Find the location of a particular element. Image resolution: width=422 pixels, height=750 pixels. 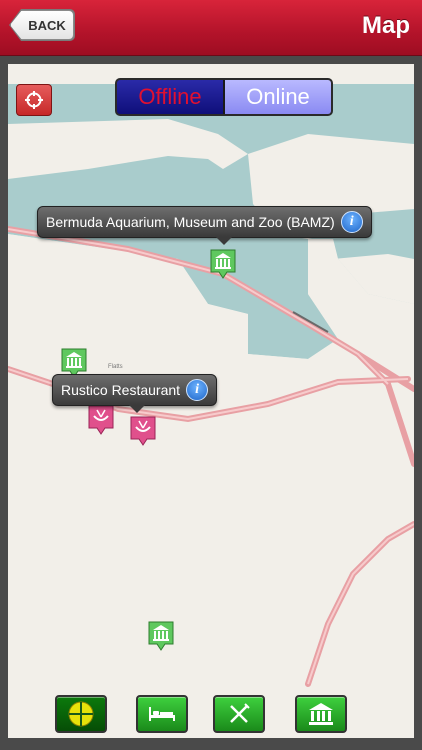

locate-me-button is located at coordinates (34, 100).